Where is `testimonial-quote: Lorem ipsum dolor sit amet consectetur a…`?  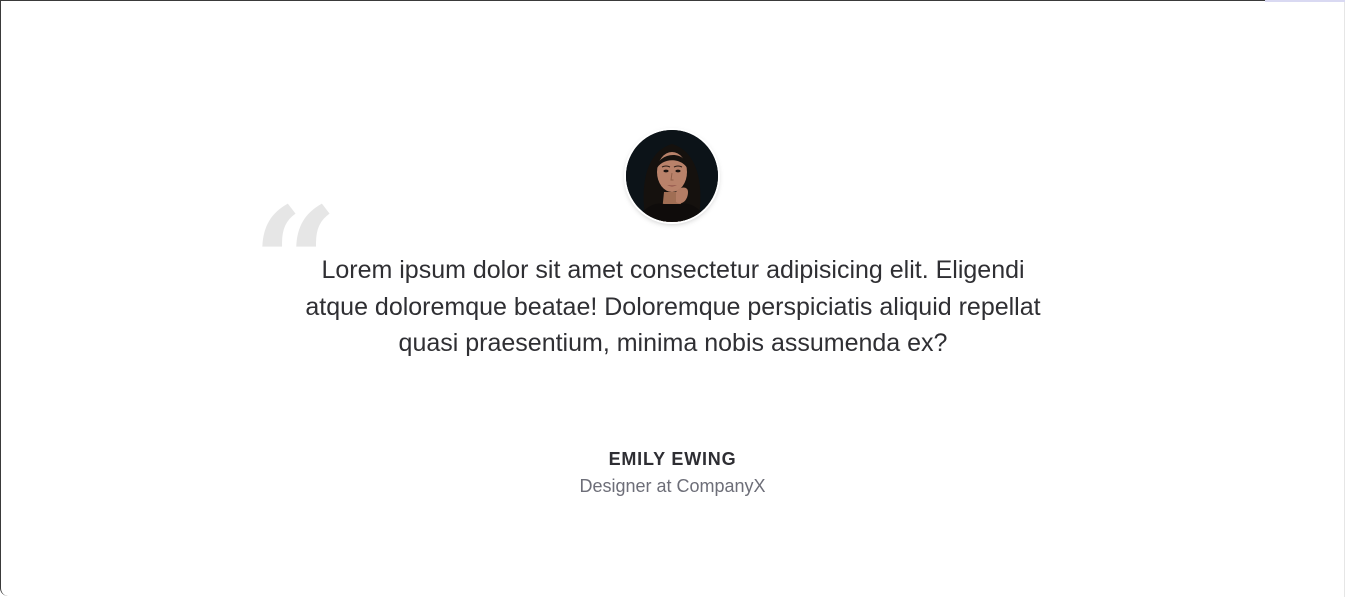 testimonial-quote: Lorem ipsum dolor sit amet consectetur a… is located at coordinates (673, 306).